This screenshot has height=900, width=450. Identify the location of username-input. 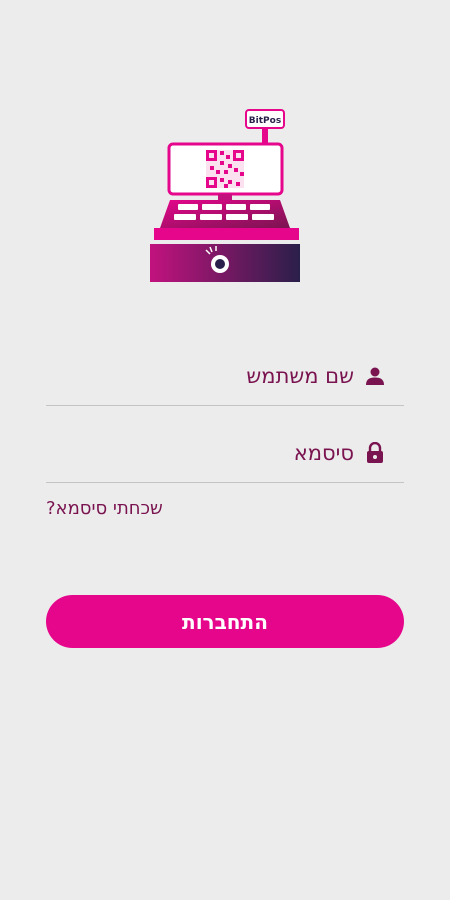
(214, 375).